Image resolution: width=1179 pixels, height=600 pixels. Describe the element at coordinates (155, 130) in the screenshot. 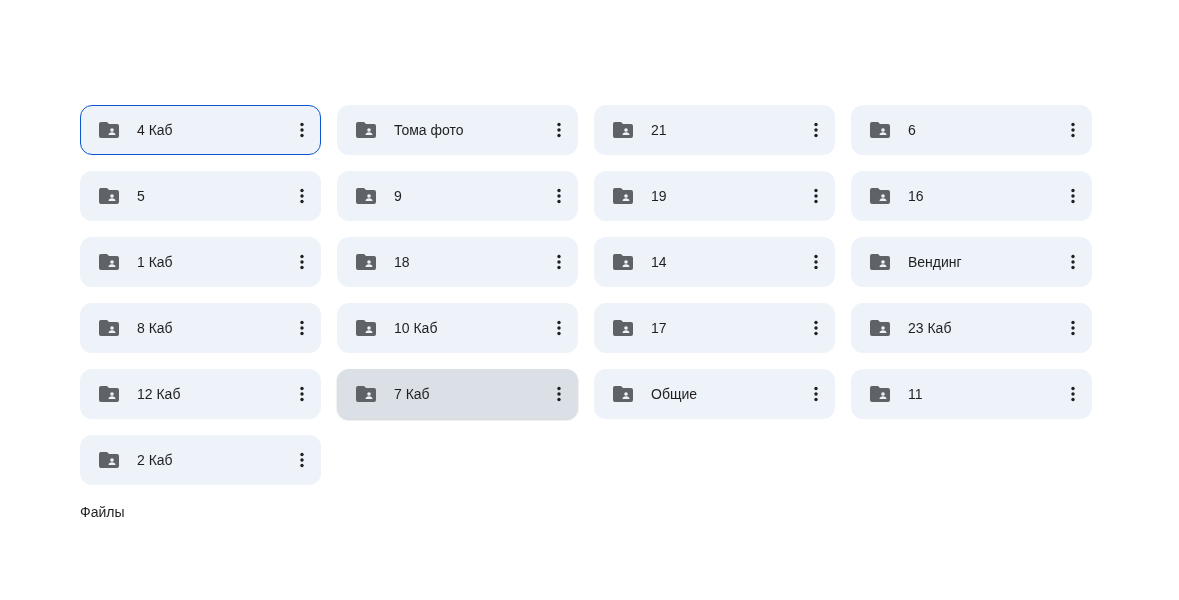

I see `folder-name: 4 Каб` at that location.